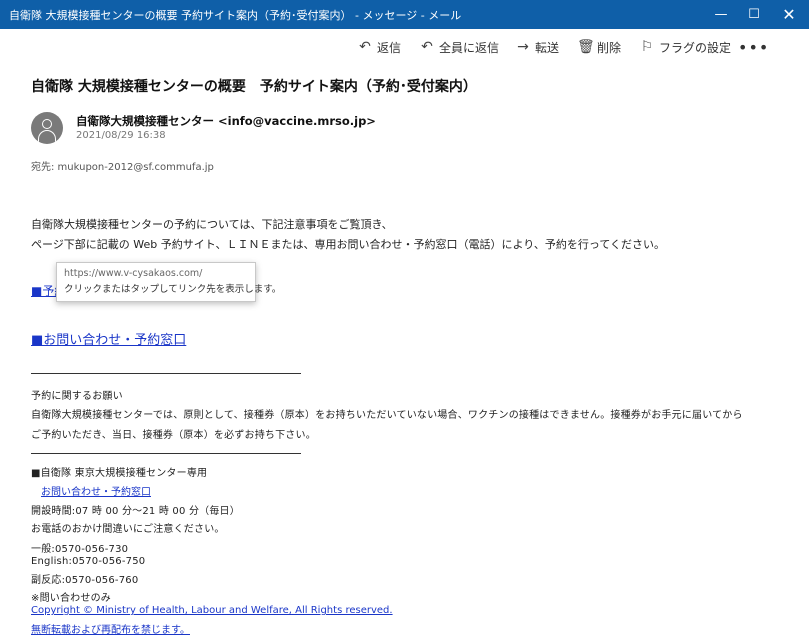 Image resolution: width=809 pixels, height=638 pixels. I want to click on center-contact-link: お問い合わせ・予約窓口, so click(96, 490).